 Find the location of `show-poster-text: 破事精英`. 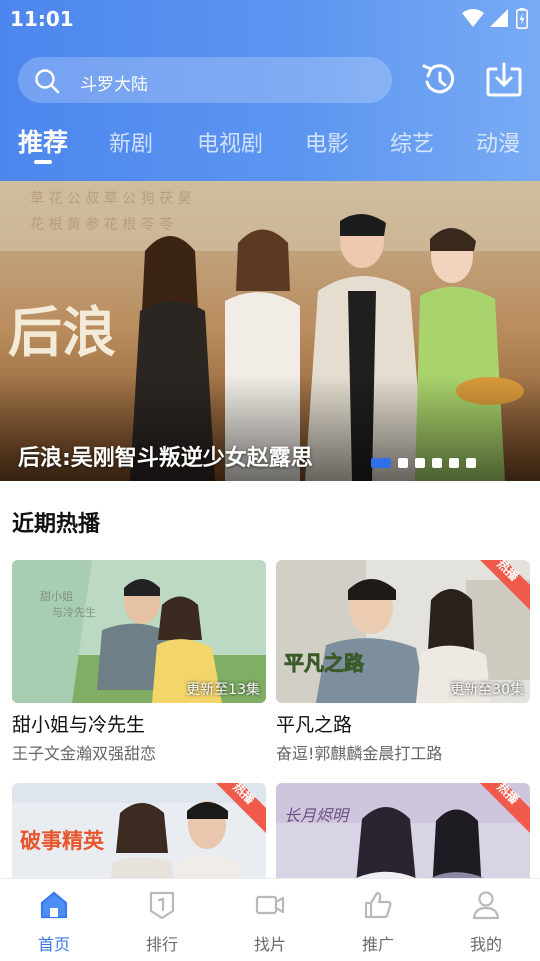

show-poster-text: 破事精英 is located at coordinates (62, 841).